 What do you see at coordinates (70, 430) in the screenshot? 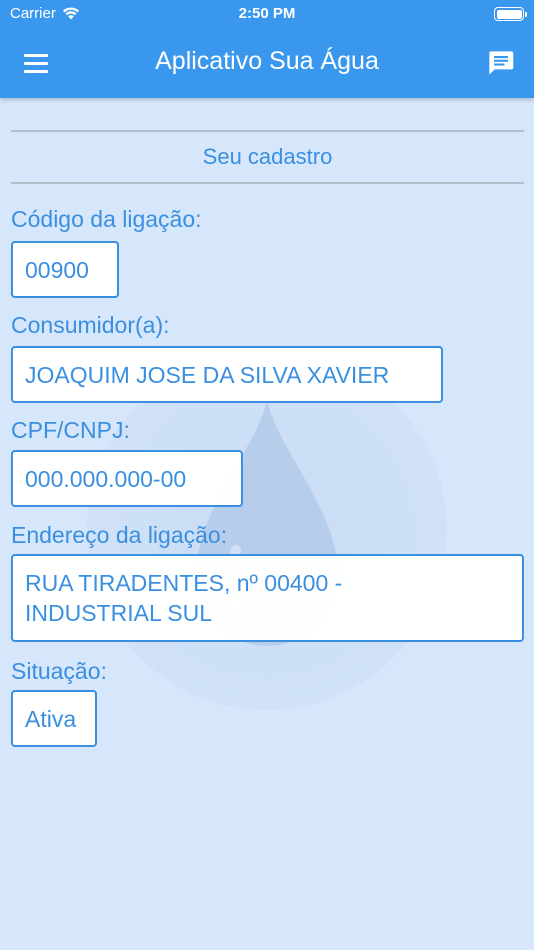
I see `field-label-cpf: CPF/CNPJ:` at bounding box center [70, 430].